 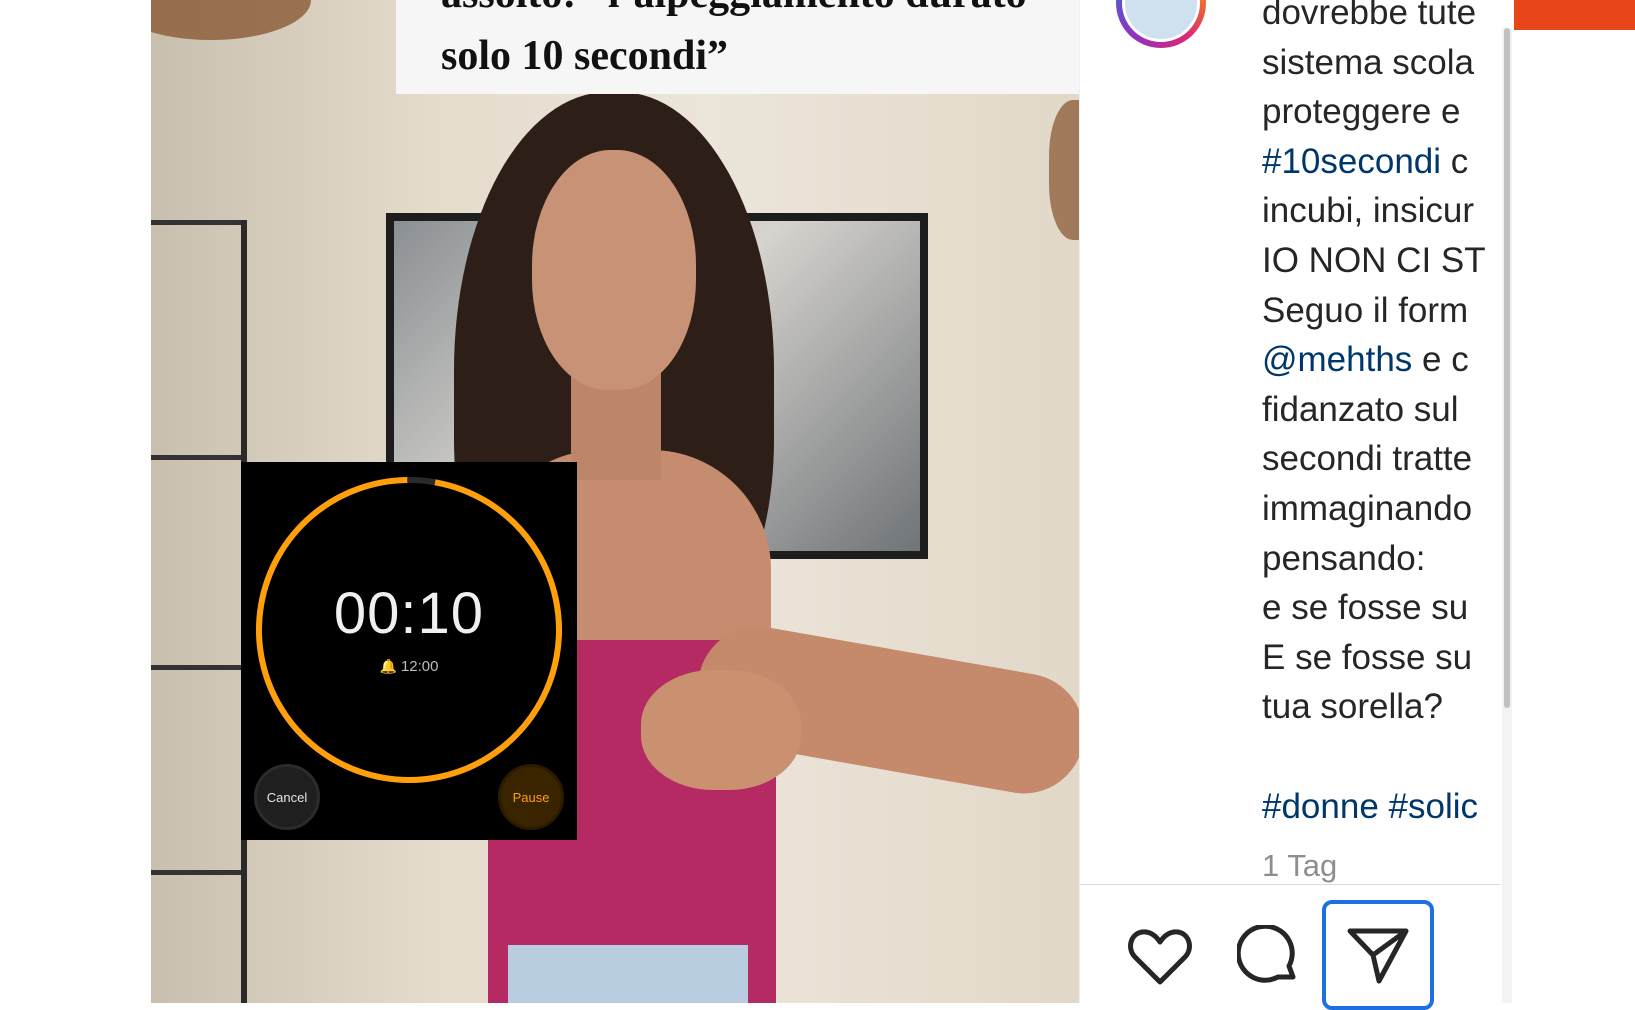 What do you see at coordinates (614, 270) in the screenshot?
I see `person-face` at bounding box center [614, 270].